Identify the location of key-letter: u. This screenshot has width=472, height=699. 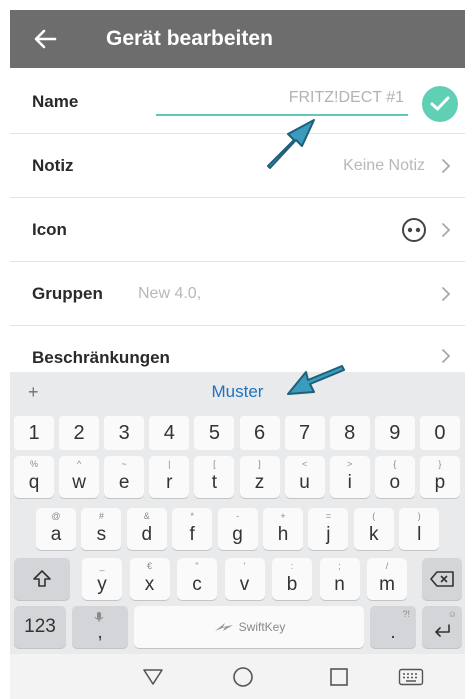
(304, 482).